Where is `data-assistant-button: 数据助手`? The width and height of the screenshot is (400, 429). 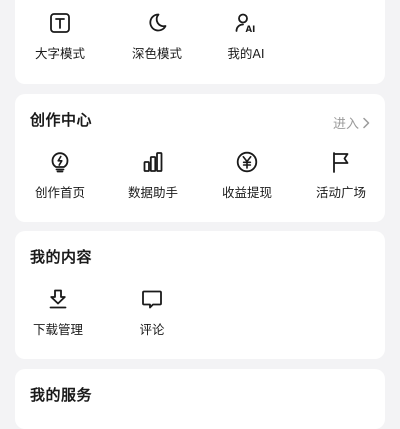 data-assistant-button: 数据助手 is located at coordinates (153, 175).